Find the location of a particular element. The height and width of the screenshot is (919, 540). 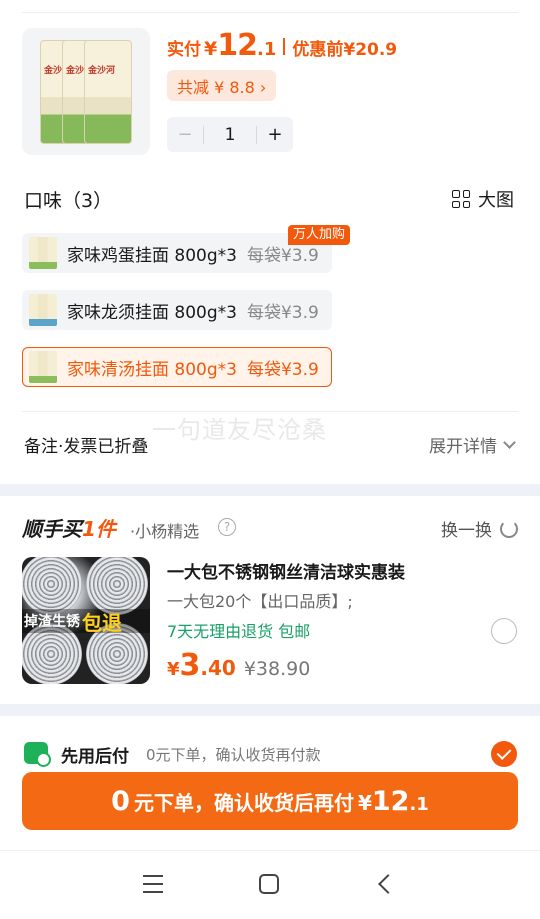

decrease-button: − is located at coordinates (185, 134).